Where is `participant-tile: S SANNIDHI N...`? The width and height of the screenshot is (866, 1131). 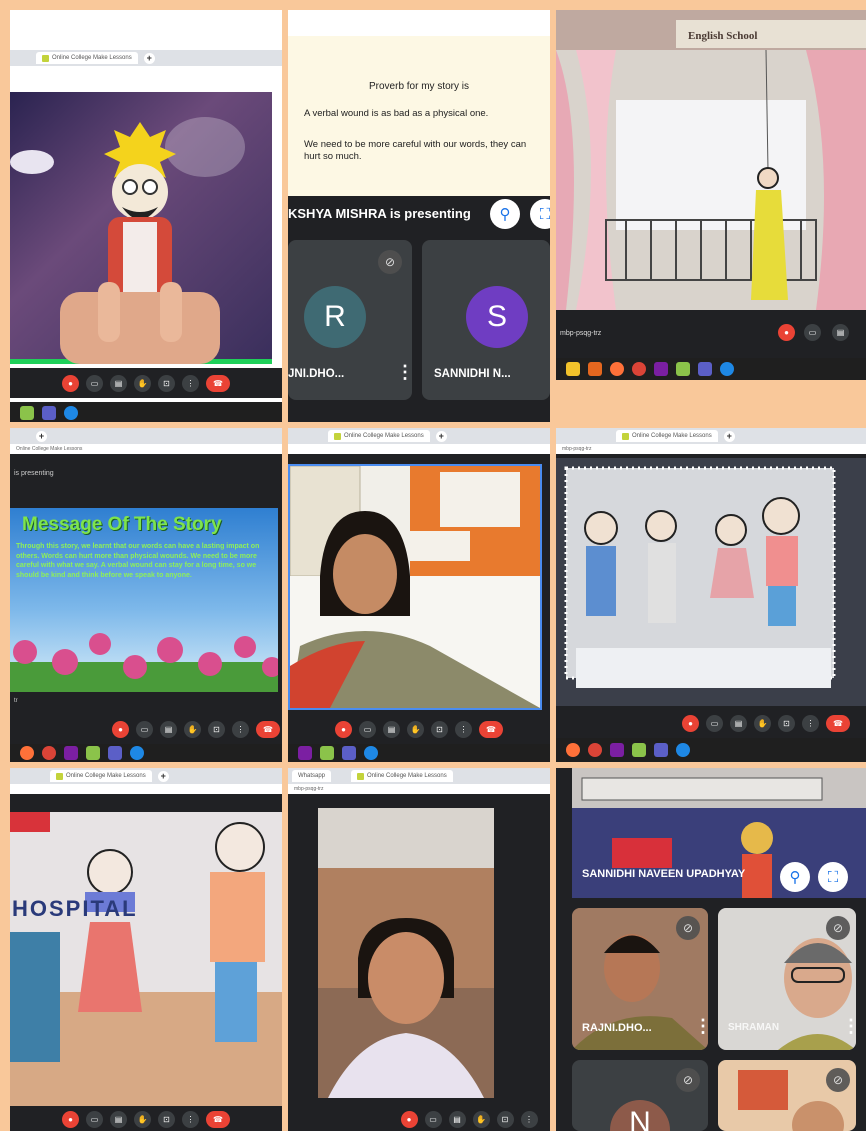
participant-tile: S SANNIDHI N... is located at coordinates (486, 320).